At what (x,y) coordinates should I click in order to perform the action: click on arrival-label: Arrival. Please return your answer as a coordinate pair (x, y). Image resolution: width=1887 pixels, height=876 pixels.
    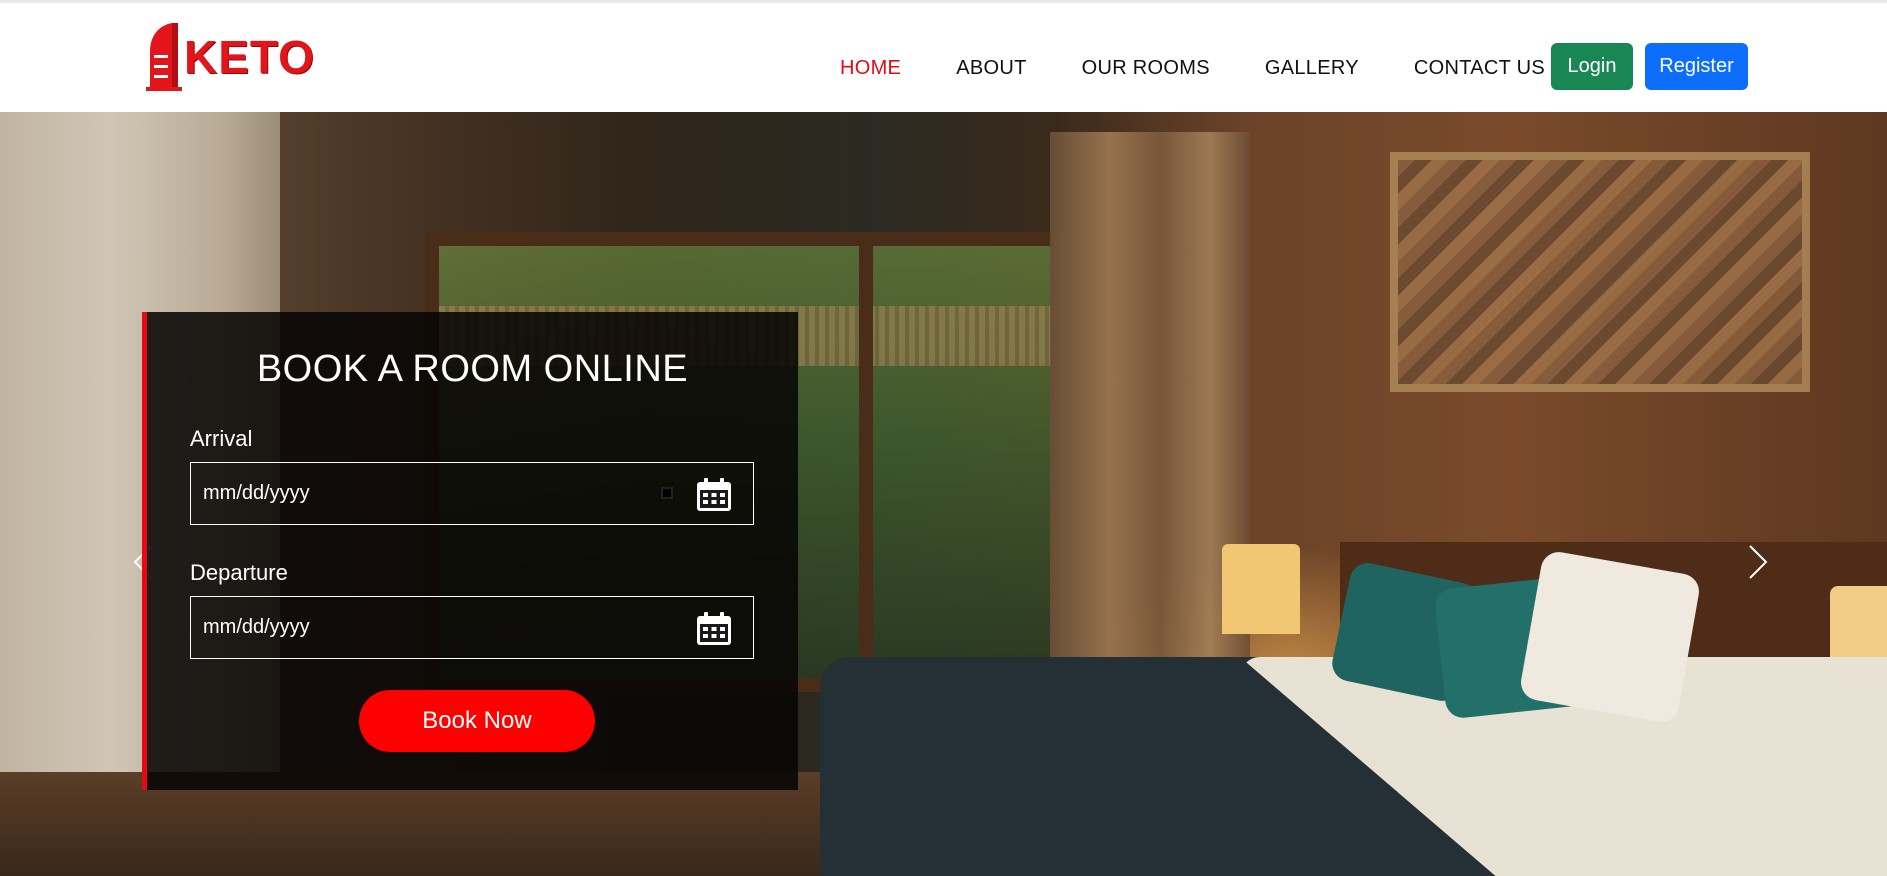
    Looking at the image, I should click on (221, 438).